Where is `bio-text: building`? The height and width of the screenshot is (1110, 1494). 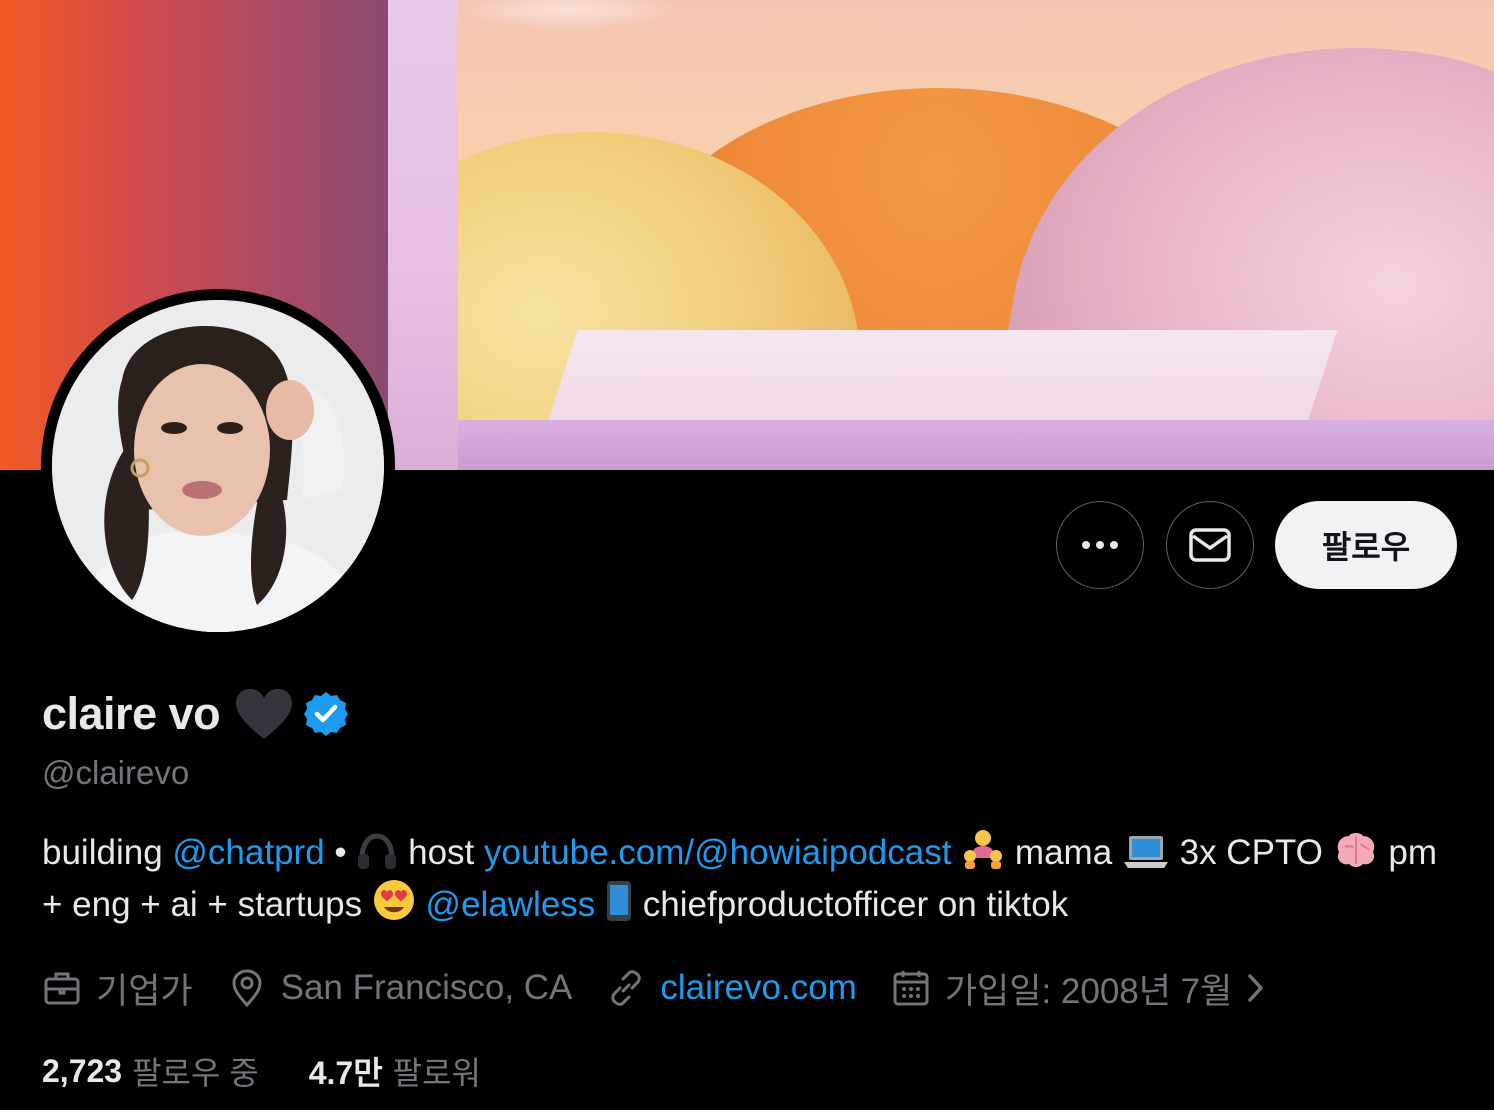 bio-text: building is located at coordinates (107, 852).